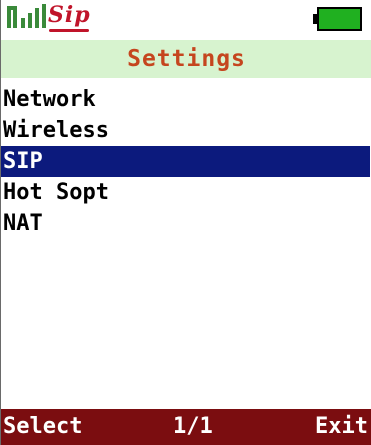 This screenshot has width=371, height=445. I want to click on select-softkey: Select, so click(42, 427).